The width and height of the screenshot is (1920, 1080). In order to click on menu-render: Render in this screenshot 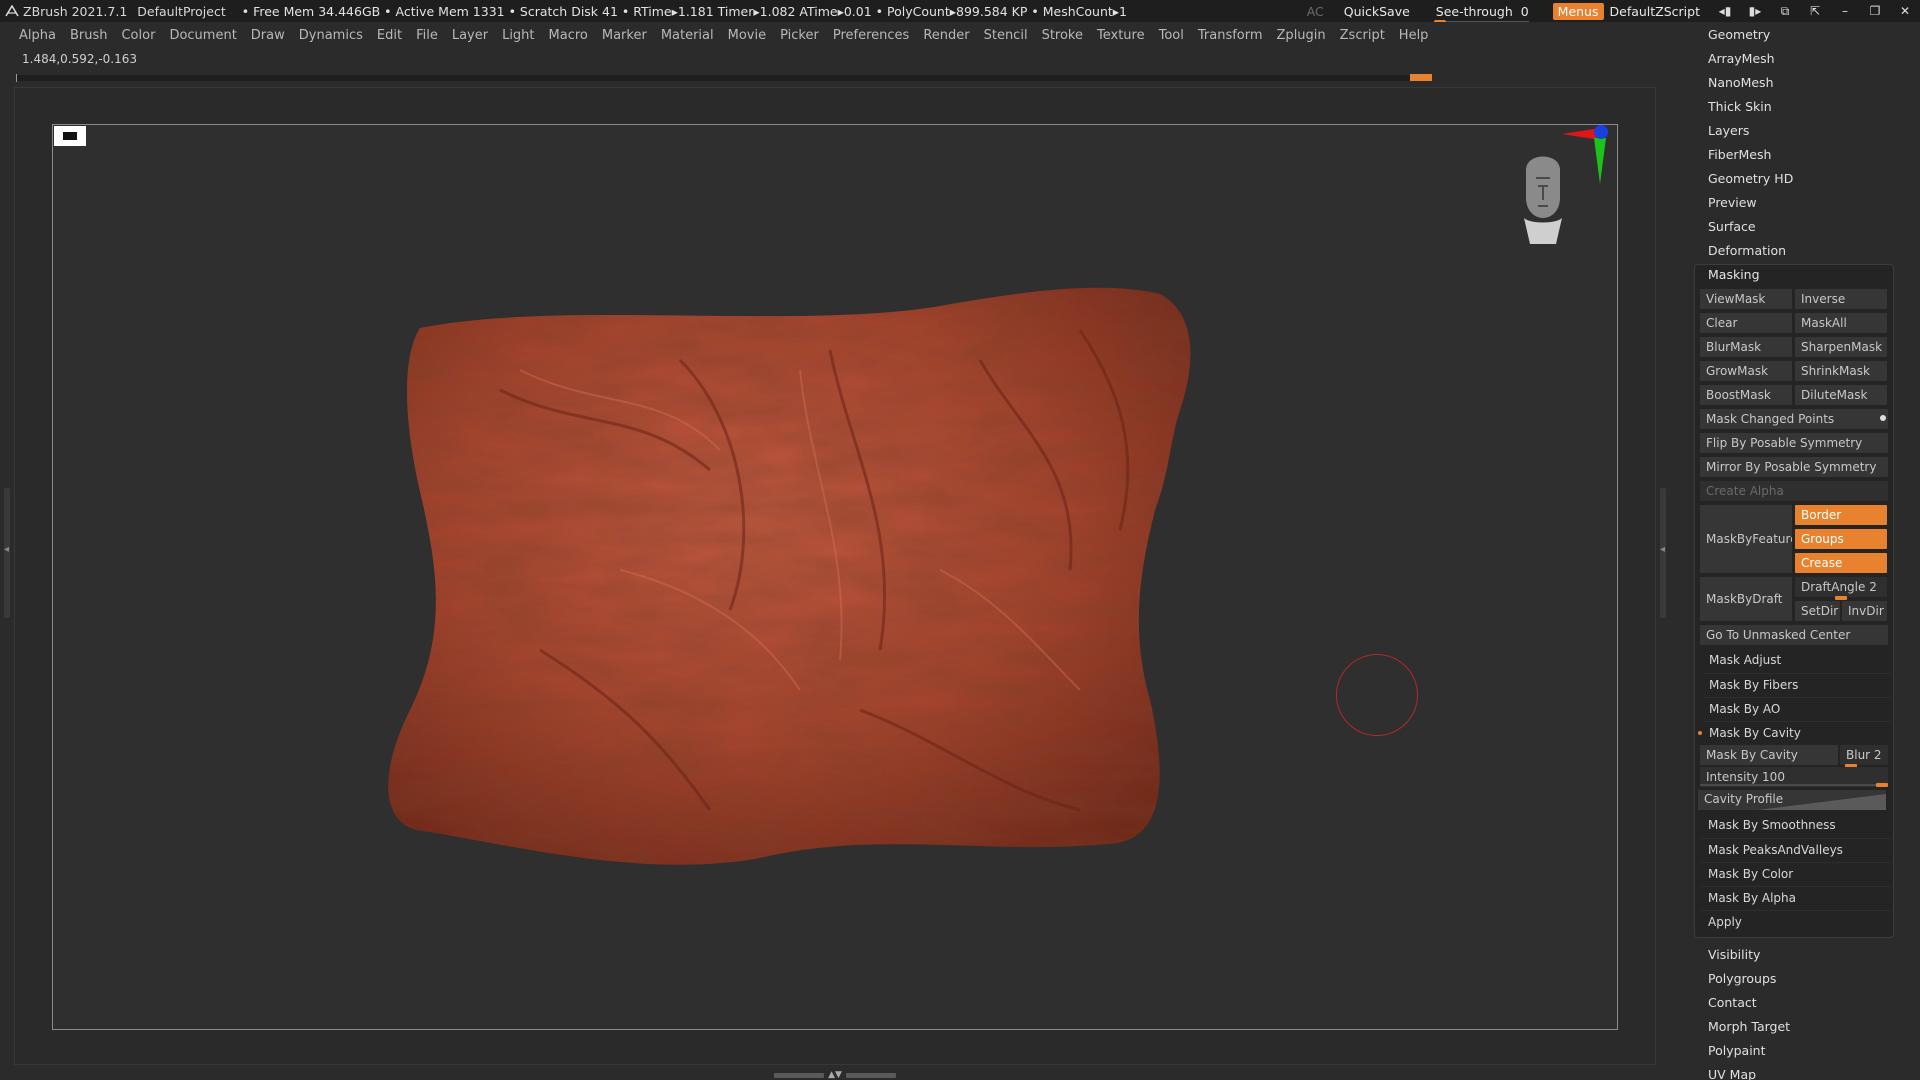, I will do `click(946, 35)`.